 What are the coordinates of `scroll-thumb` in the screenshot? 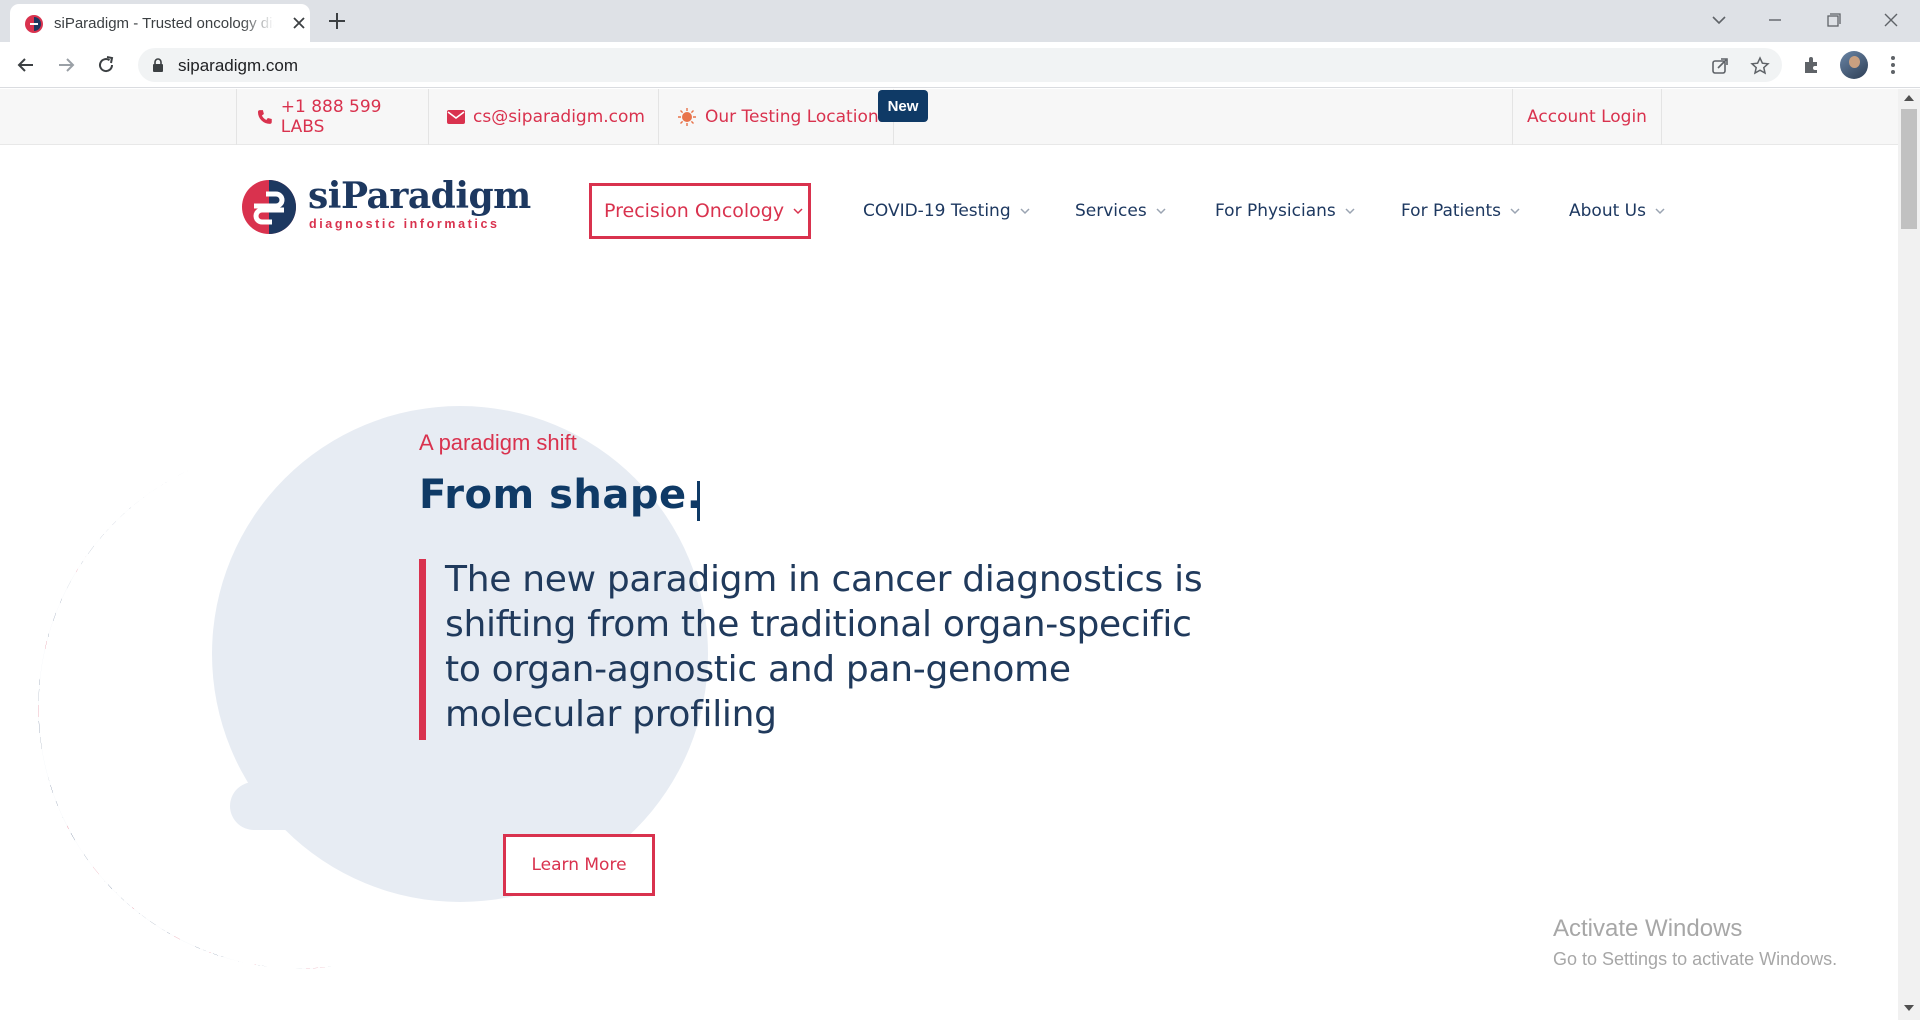 It's located at (1909, 169).